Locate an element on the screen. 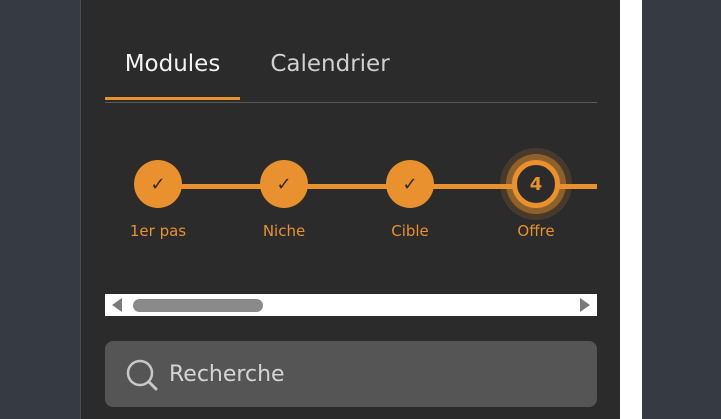 This screenshot has height=419, width=721. step-label: 1er pas is located at coordinates (158, 231).